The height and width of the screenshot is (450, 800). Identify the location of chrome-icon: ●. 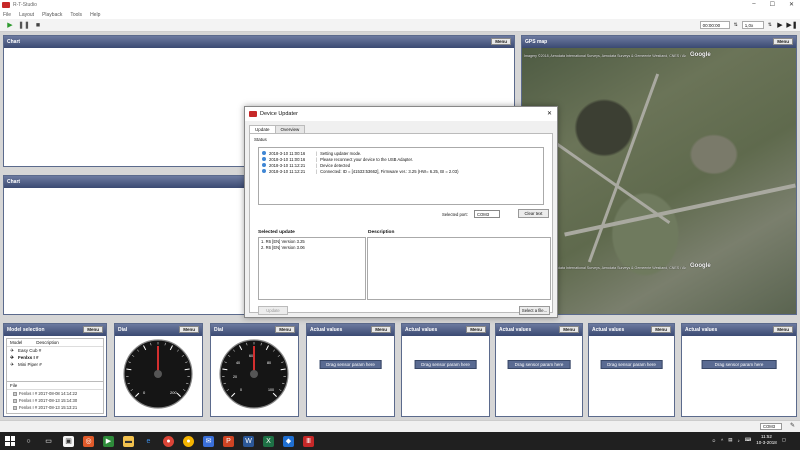
(168, 441).